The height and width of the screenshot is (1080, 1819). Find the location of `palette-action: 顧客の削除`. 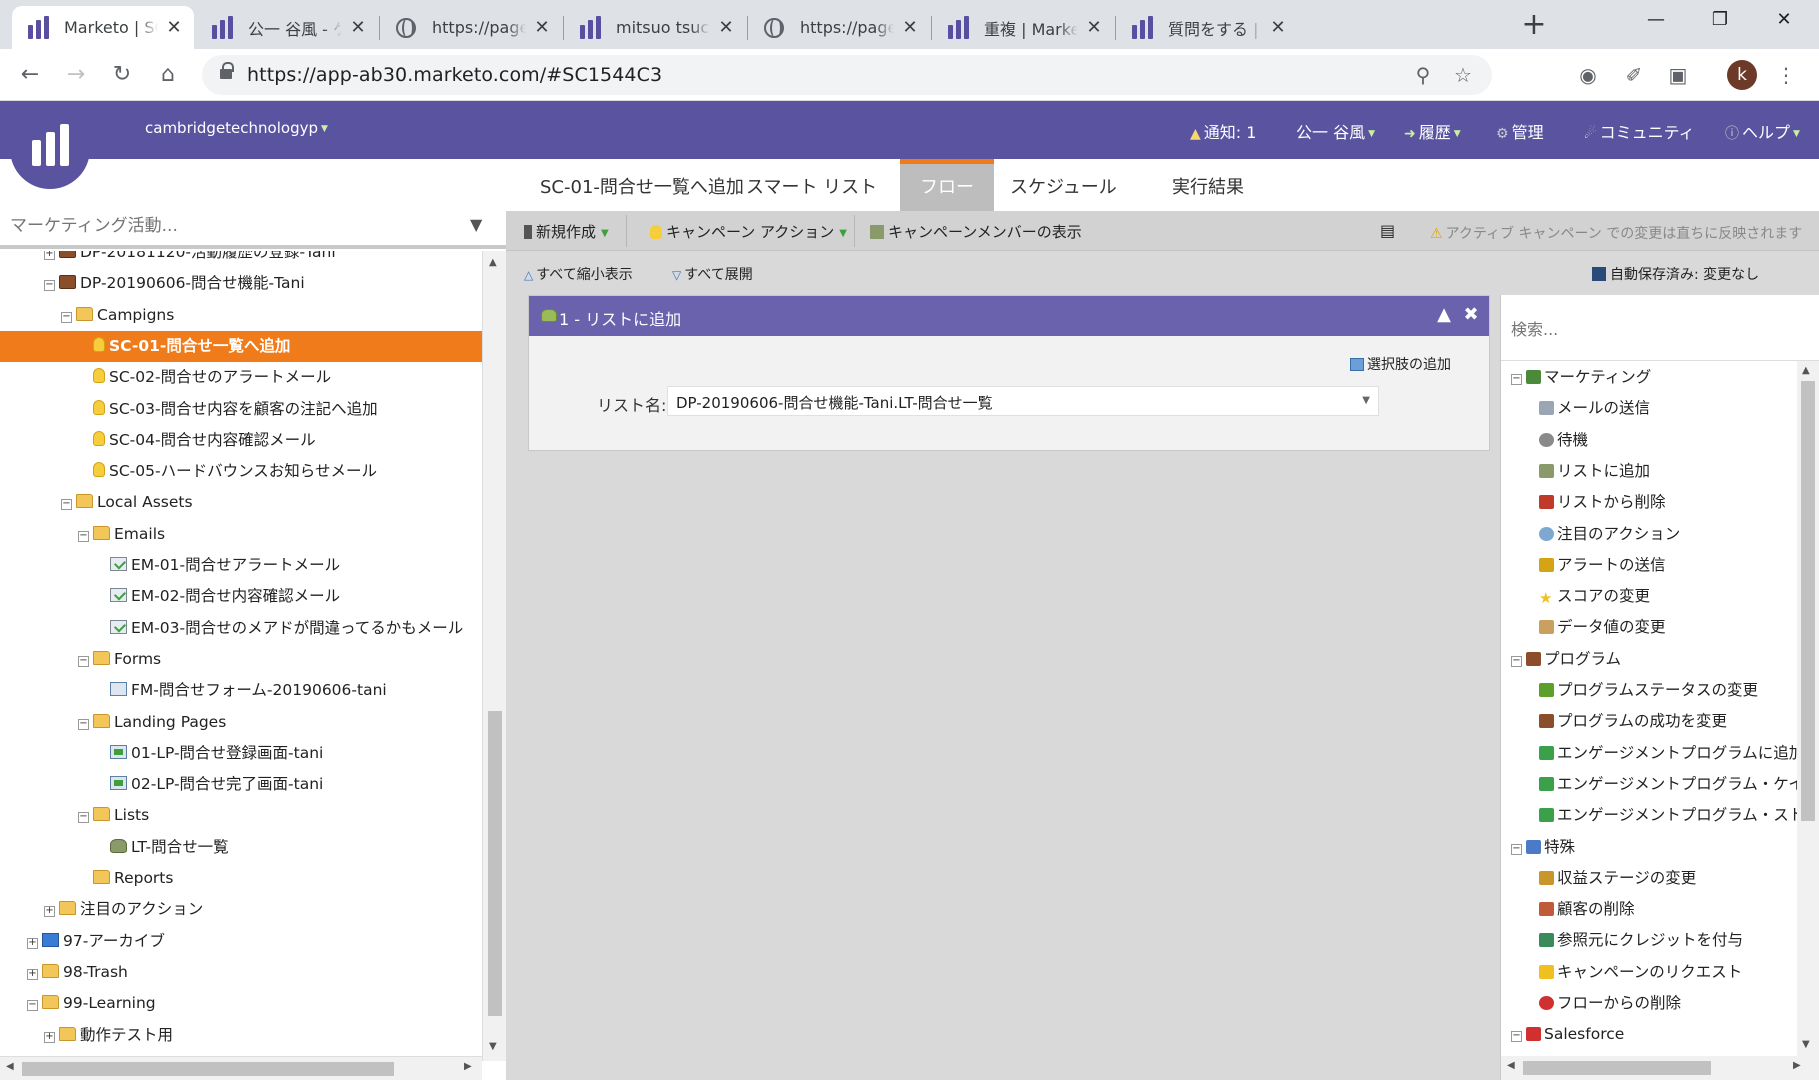

palette-action: 顧客の削除 is located at coordinates (1649, 909).